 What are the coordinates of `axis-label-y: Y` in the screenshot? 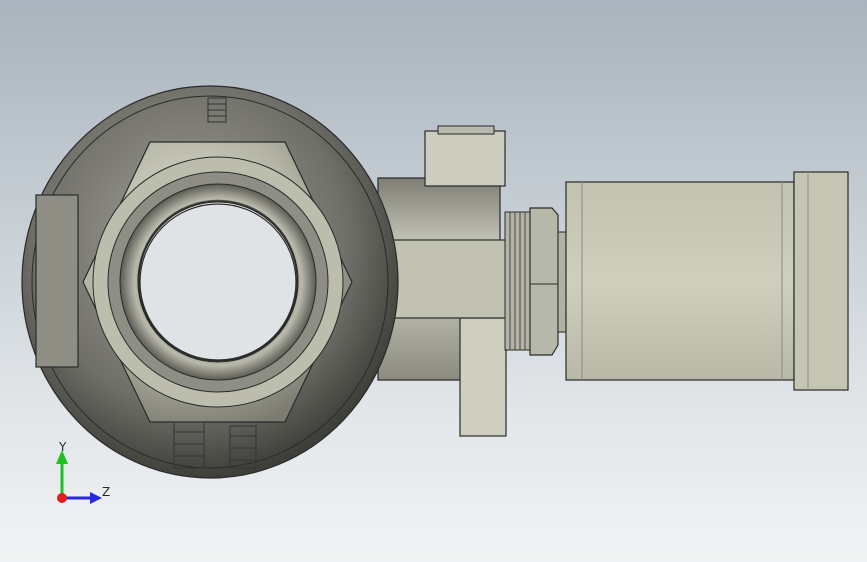 It's located at (63, 447).